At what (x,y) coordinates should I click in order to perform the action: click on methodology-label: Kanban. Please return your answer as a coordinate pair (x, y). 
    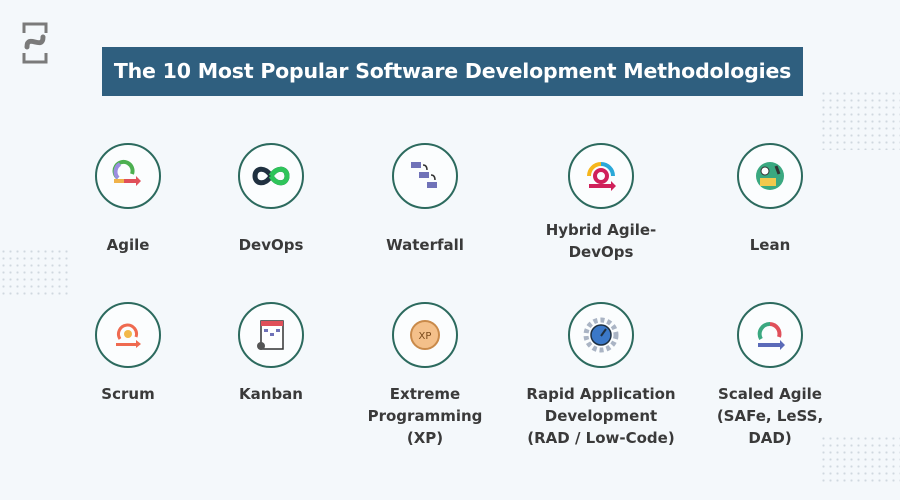
    Looking at the image, I should click on (271, 394).